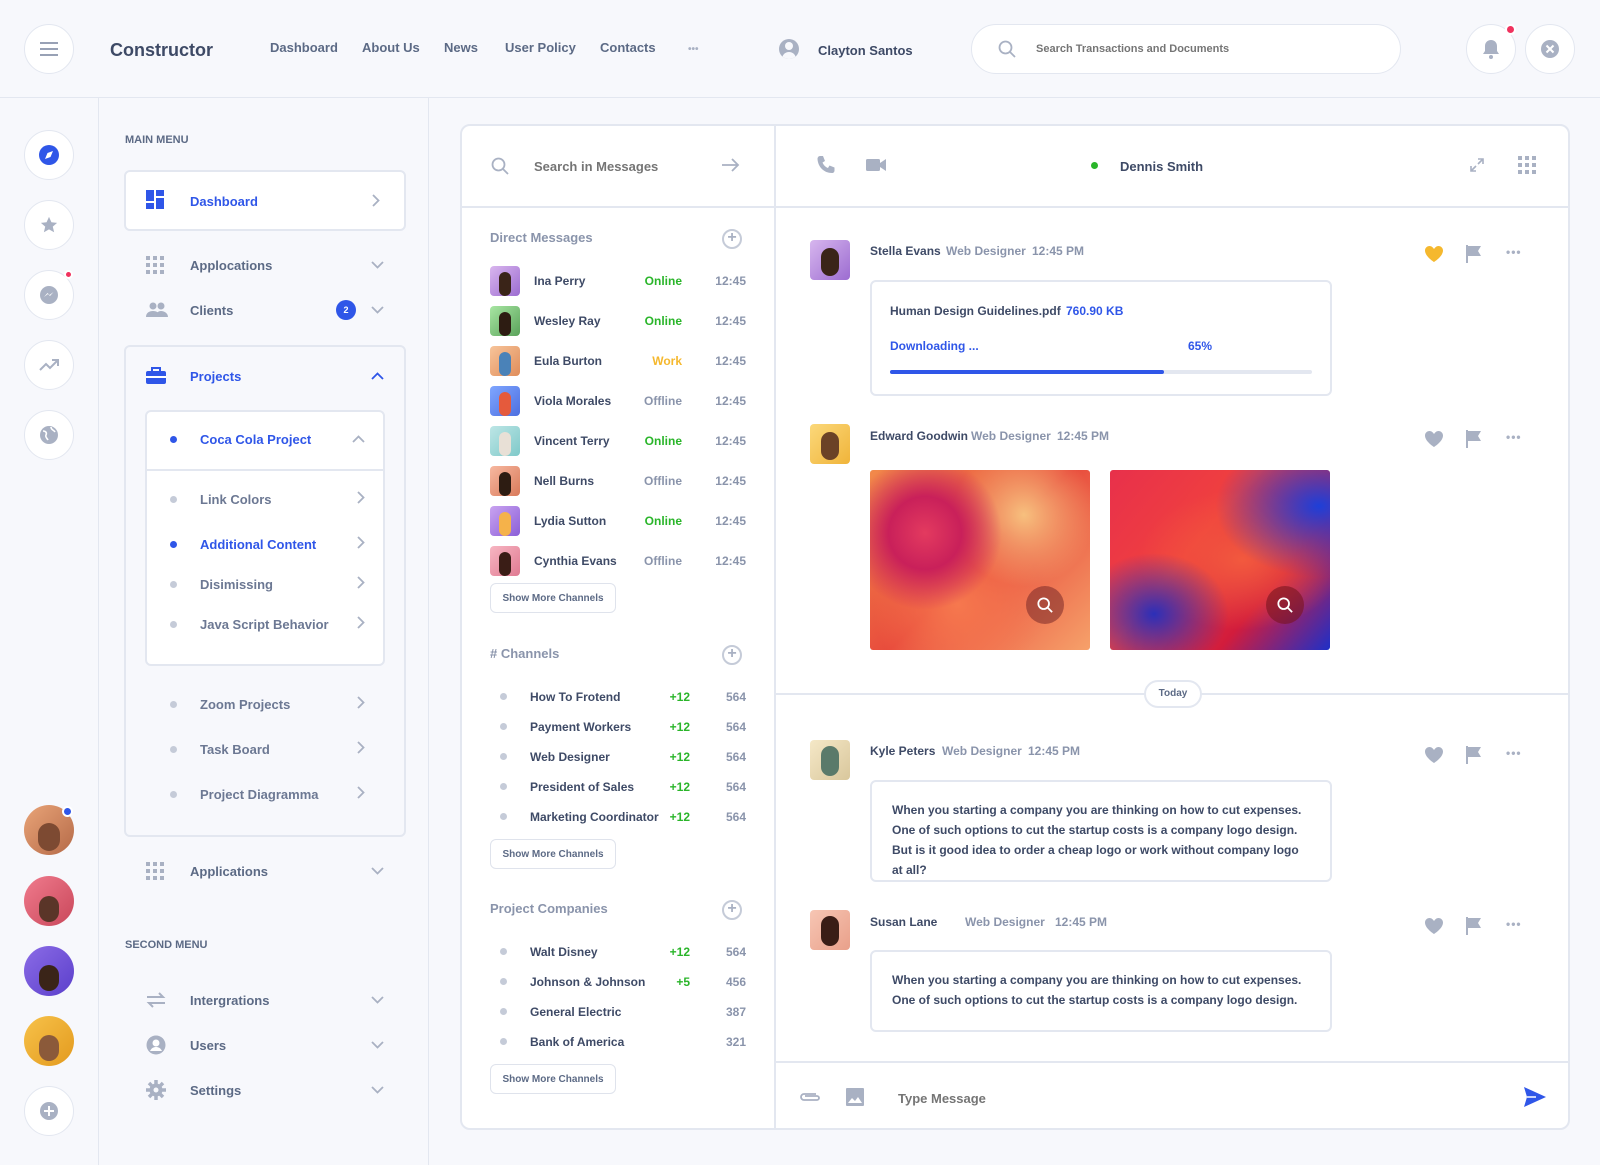  I want to click on show-more-channels-button: Show More Channels, so click(553, 854).